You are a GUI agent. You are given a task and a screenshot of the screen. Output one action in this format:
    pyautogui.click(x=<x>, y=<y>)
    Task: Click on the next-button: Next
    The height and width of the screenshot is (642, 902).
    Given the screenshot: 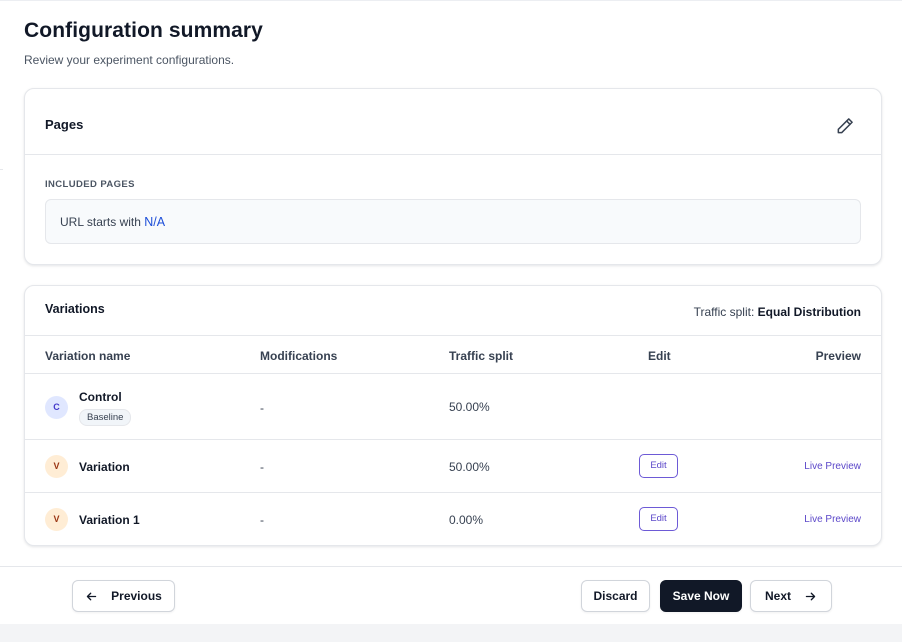 What is the action you would take?
    pyautogui.click(x=791, y=596)
    